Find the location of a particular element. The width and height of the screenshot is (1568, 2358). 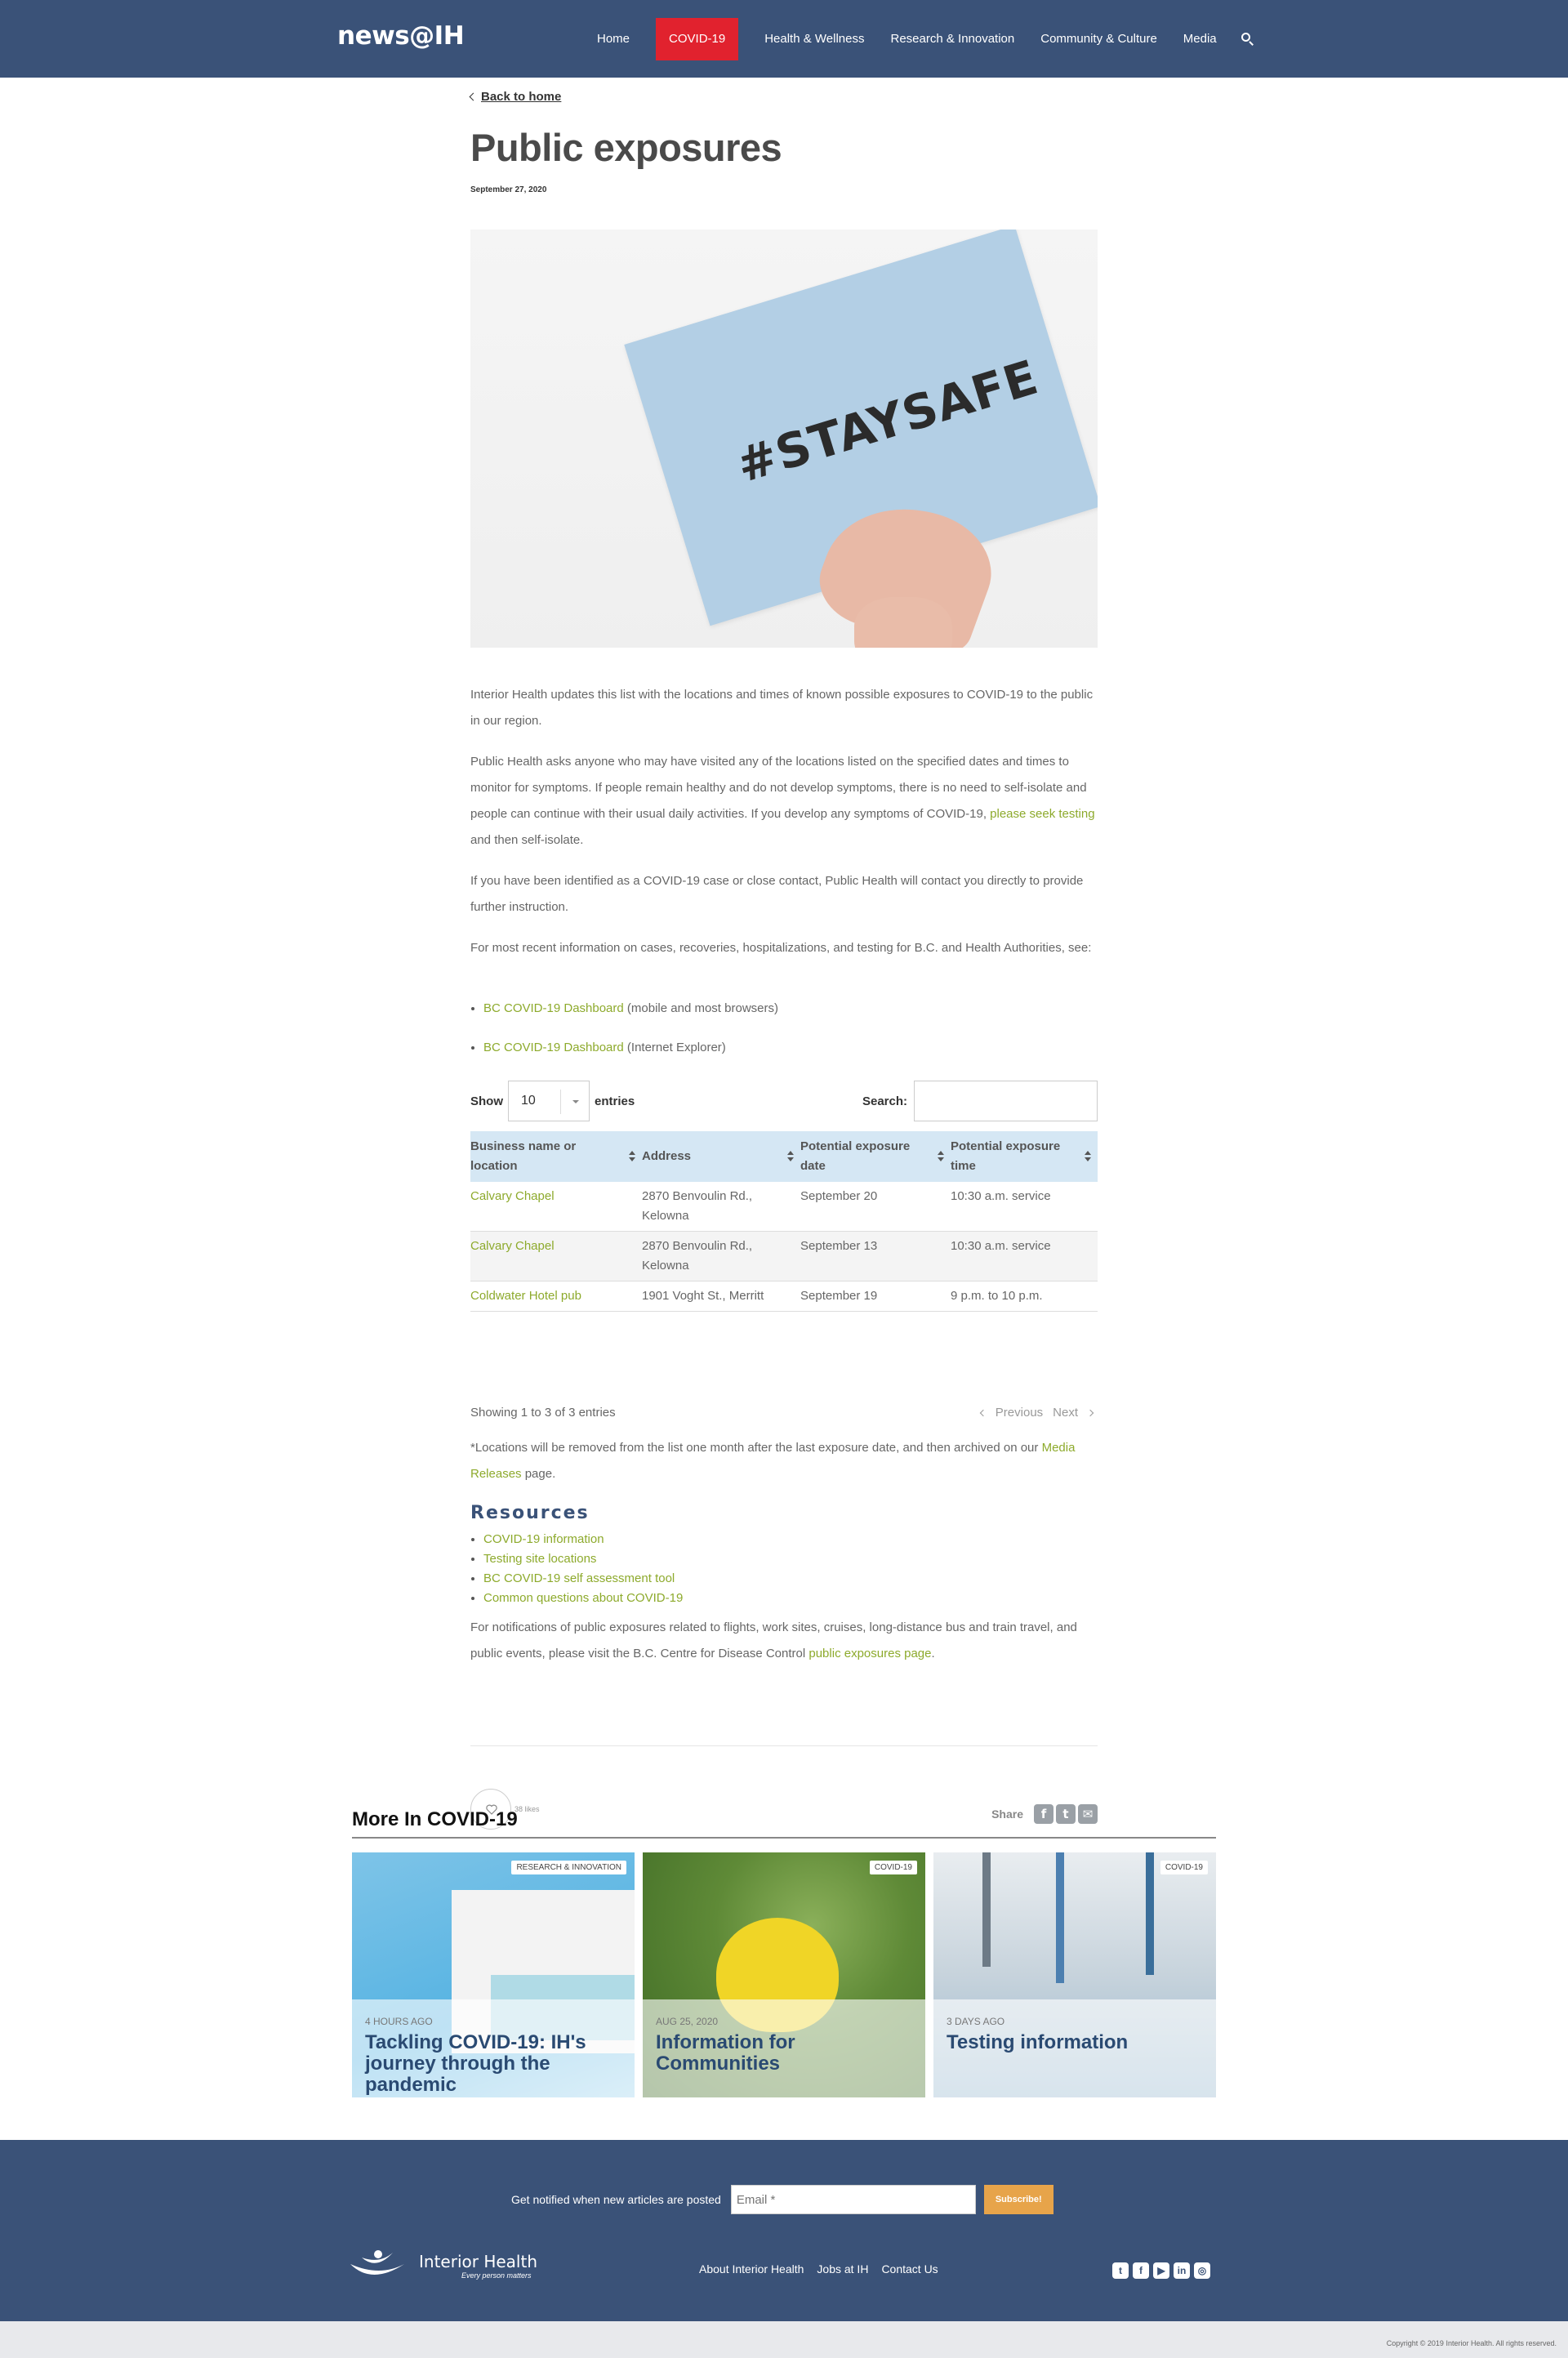

dashboard-note: (mobile and most browsers) is located at coordinates (700, 1008).